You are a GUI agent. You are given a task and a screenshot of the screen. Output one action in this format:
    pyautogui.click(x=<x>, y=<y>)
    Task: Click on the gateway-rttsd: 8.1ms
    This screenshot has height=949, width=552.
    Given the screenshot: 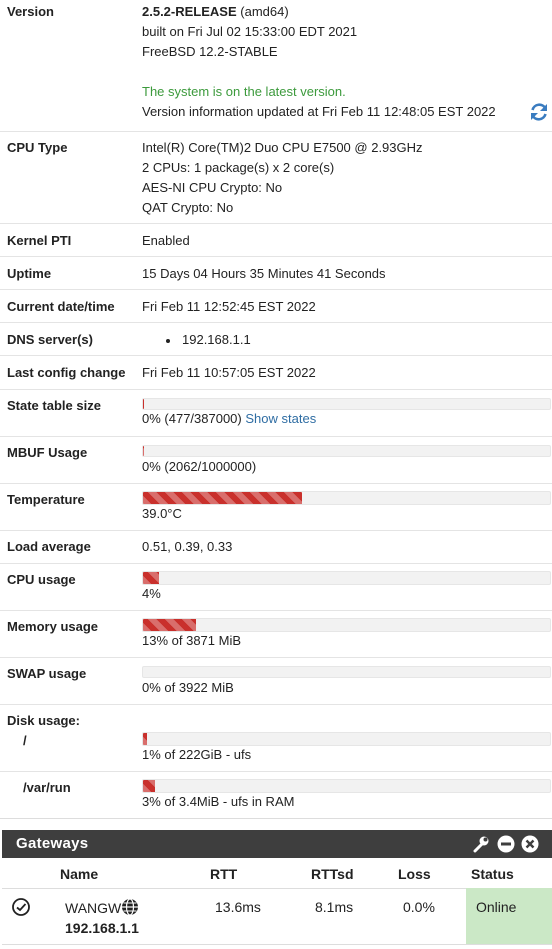 What is the action you would take?
    pyautogui.click(x=334, y=907)
    